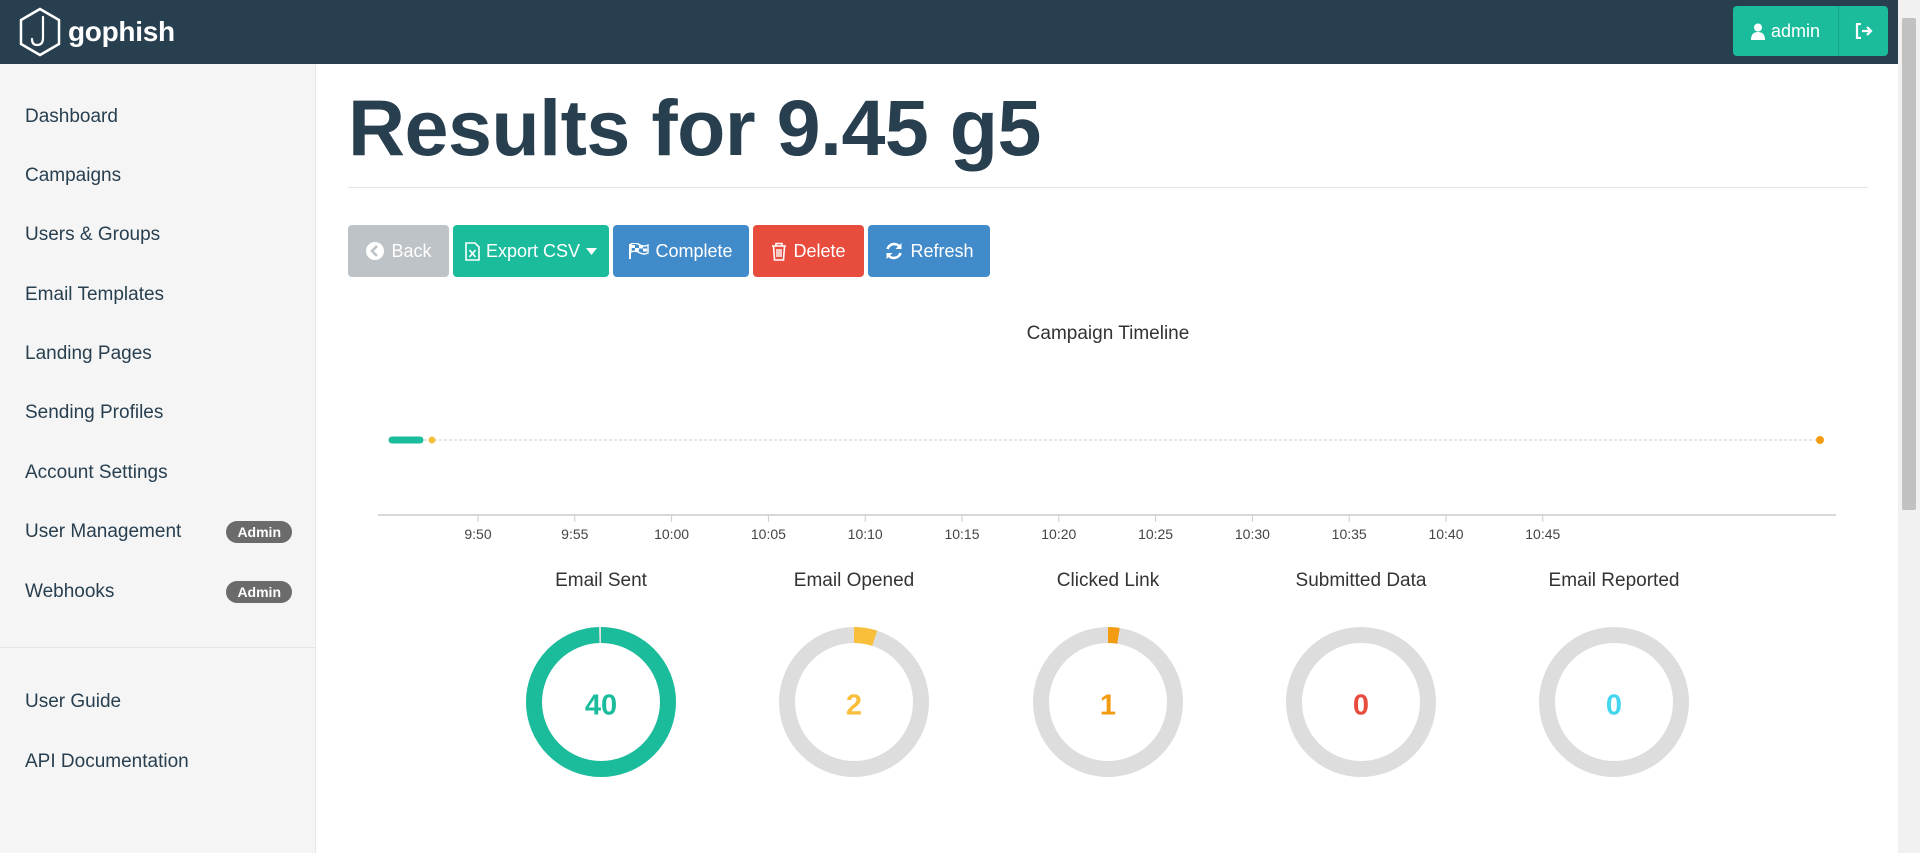 This screenshot has height=853, width=1920. What do you see at coordinates (411, 250) in the screenshot?
I see `back-button-label: Back` at bounding box center [411, 250].